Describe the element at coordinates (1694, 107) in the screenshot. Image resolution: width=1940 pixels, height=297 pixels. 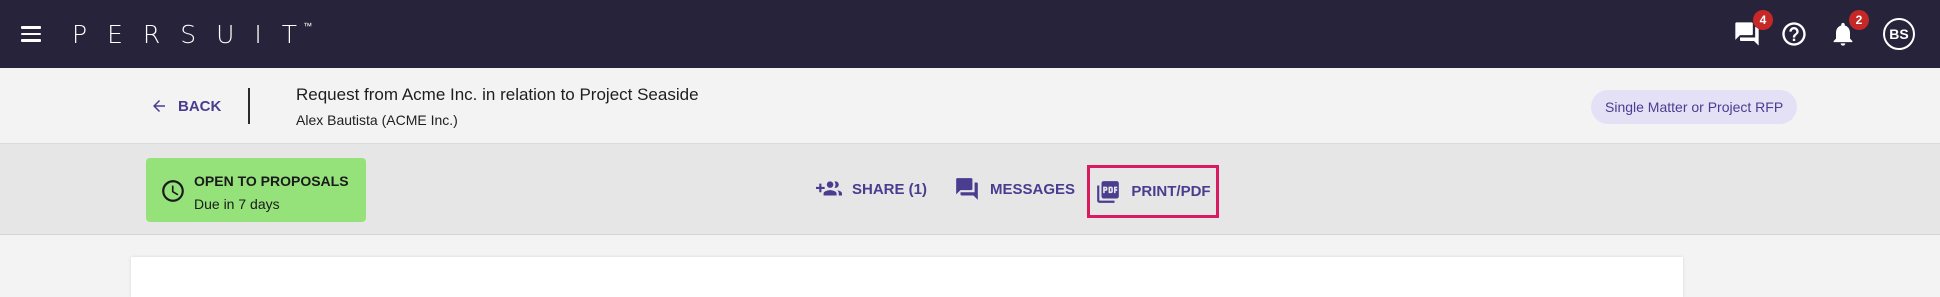
I see `rfp-type-chip: Single Matter or Project RFP` at that location.